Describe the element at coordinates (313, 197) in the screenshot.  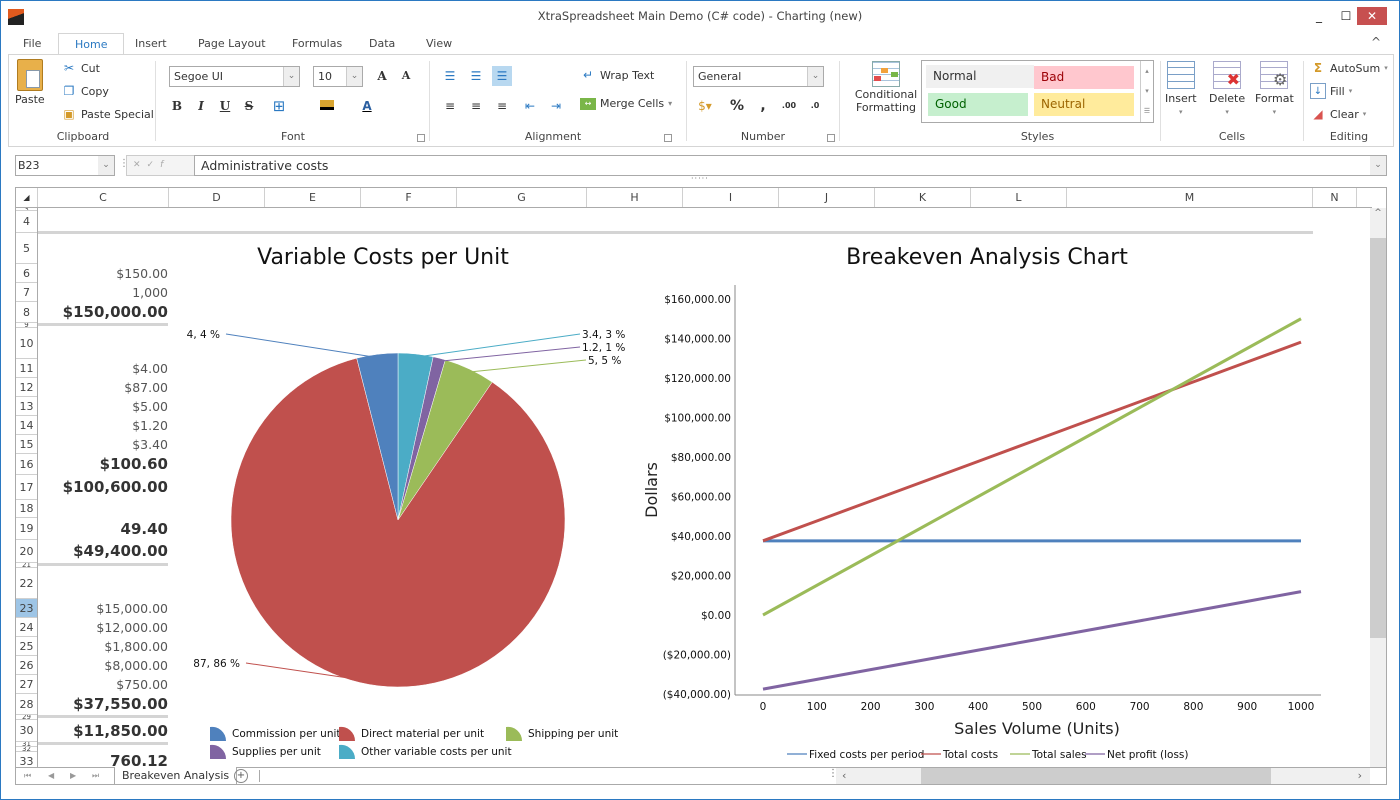
I see `column-header-e: E` at that location.